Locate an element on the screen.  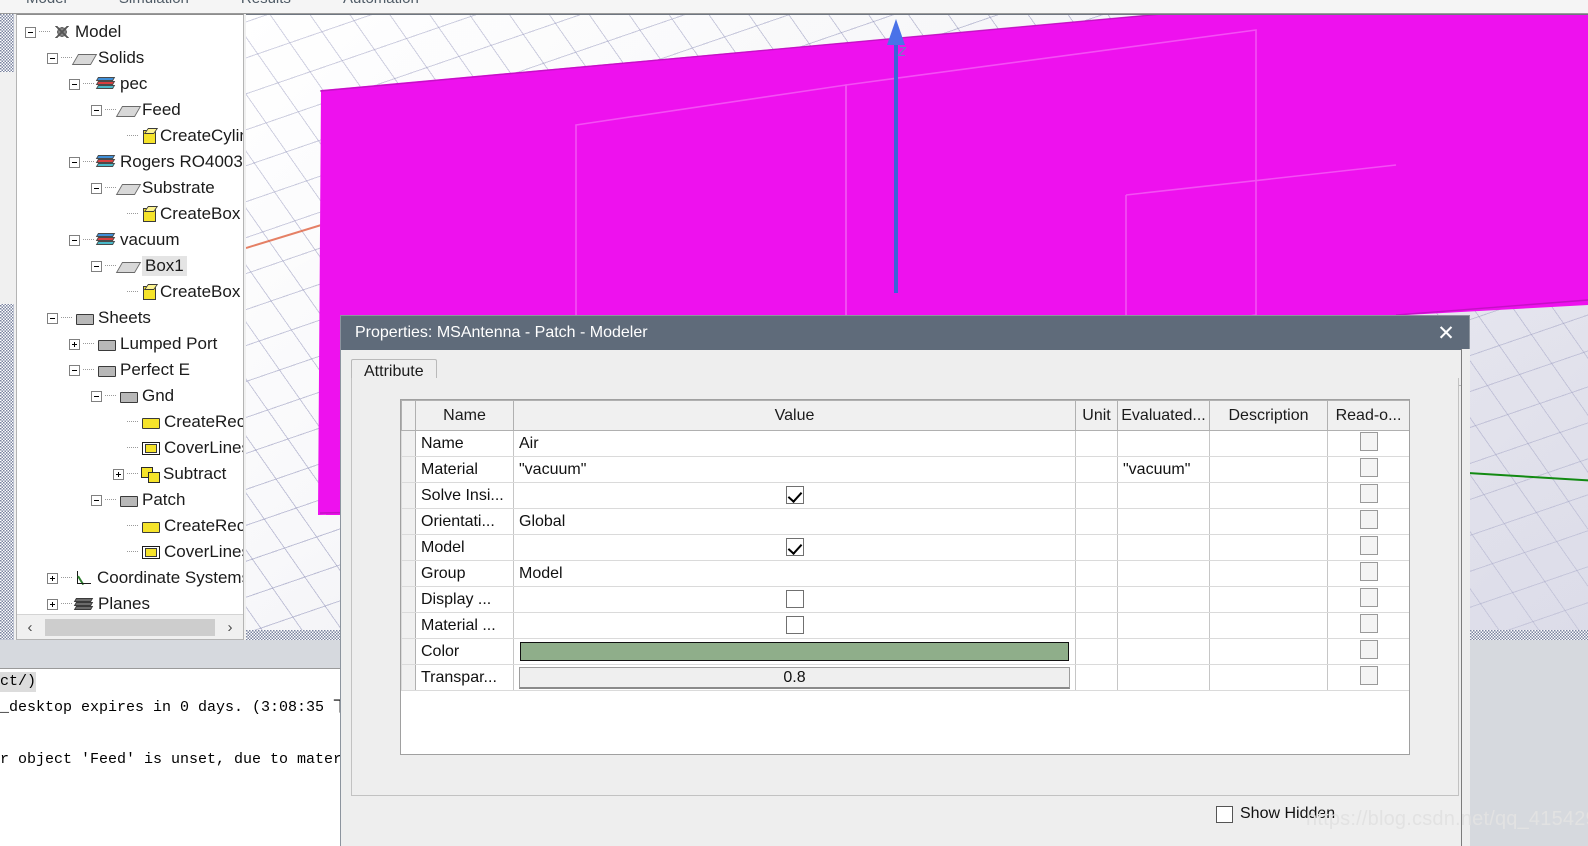
table-row: Group Model is located at coordinates (905, 573).